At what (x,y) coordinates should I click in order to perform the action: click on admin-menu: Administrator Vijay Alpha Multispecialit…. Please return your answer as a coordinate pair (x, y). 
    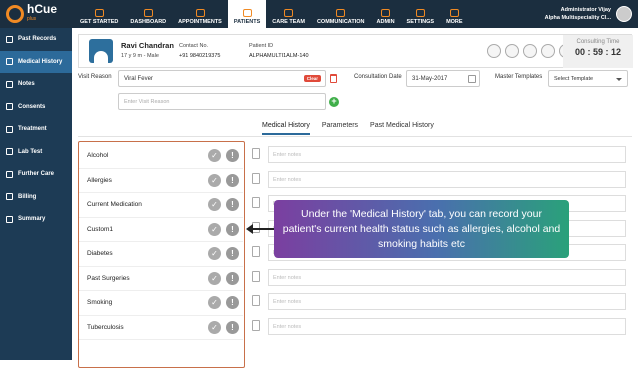
    Looking at the image, I should click on (591, 14).